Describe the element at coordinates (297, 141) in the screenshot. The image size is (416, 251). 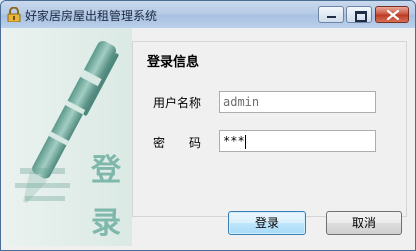
I see `password-field: ***` at that location.